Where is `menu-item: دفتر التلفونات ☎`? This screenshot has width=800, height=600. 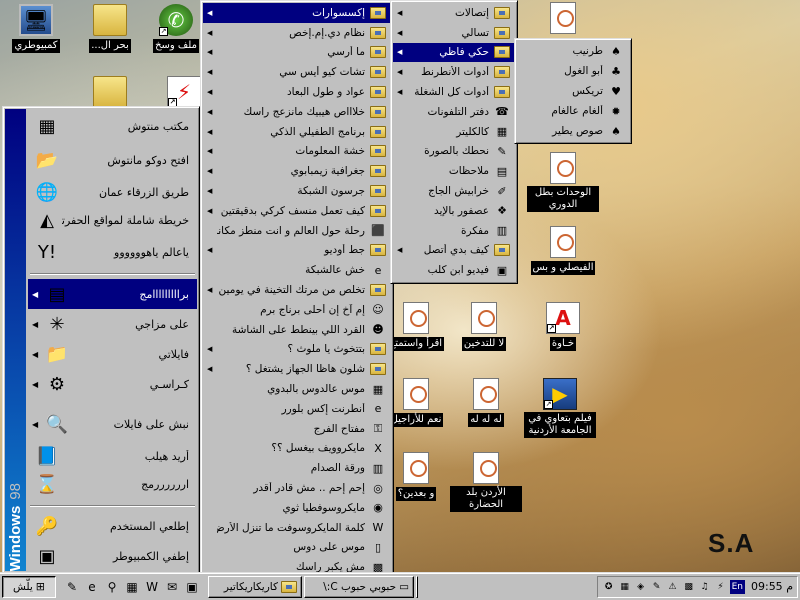
menu-item: دفتر التلفونات ☎ is located at coordinates (454, 112).